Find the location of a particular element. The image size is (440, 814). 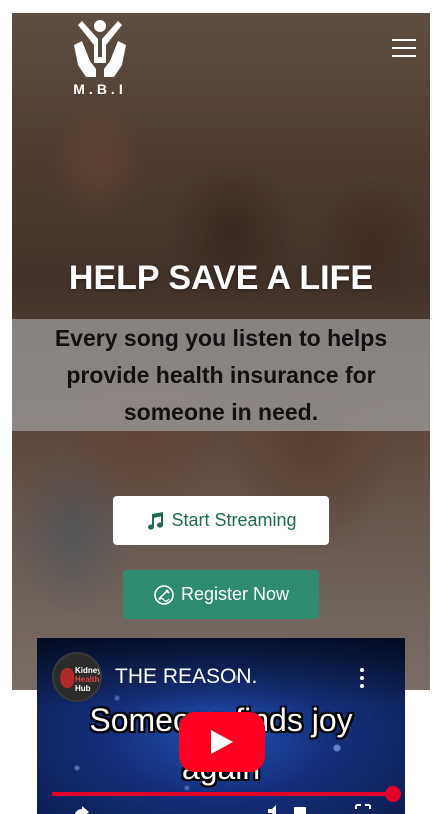

start-streaming-button: Start Streaming is located at coordinates (221, 520).